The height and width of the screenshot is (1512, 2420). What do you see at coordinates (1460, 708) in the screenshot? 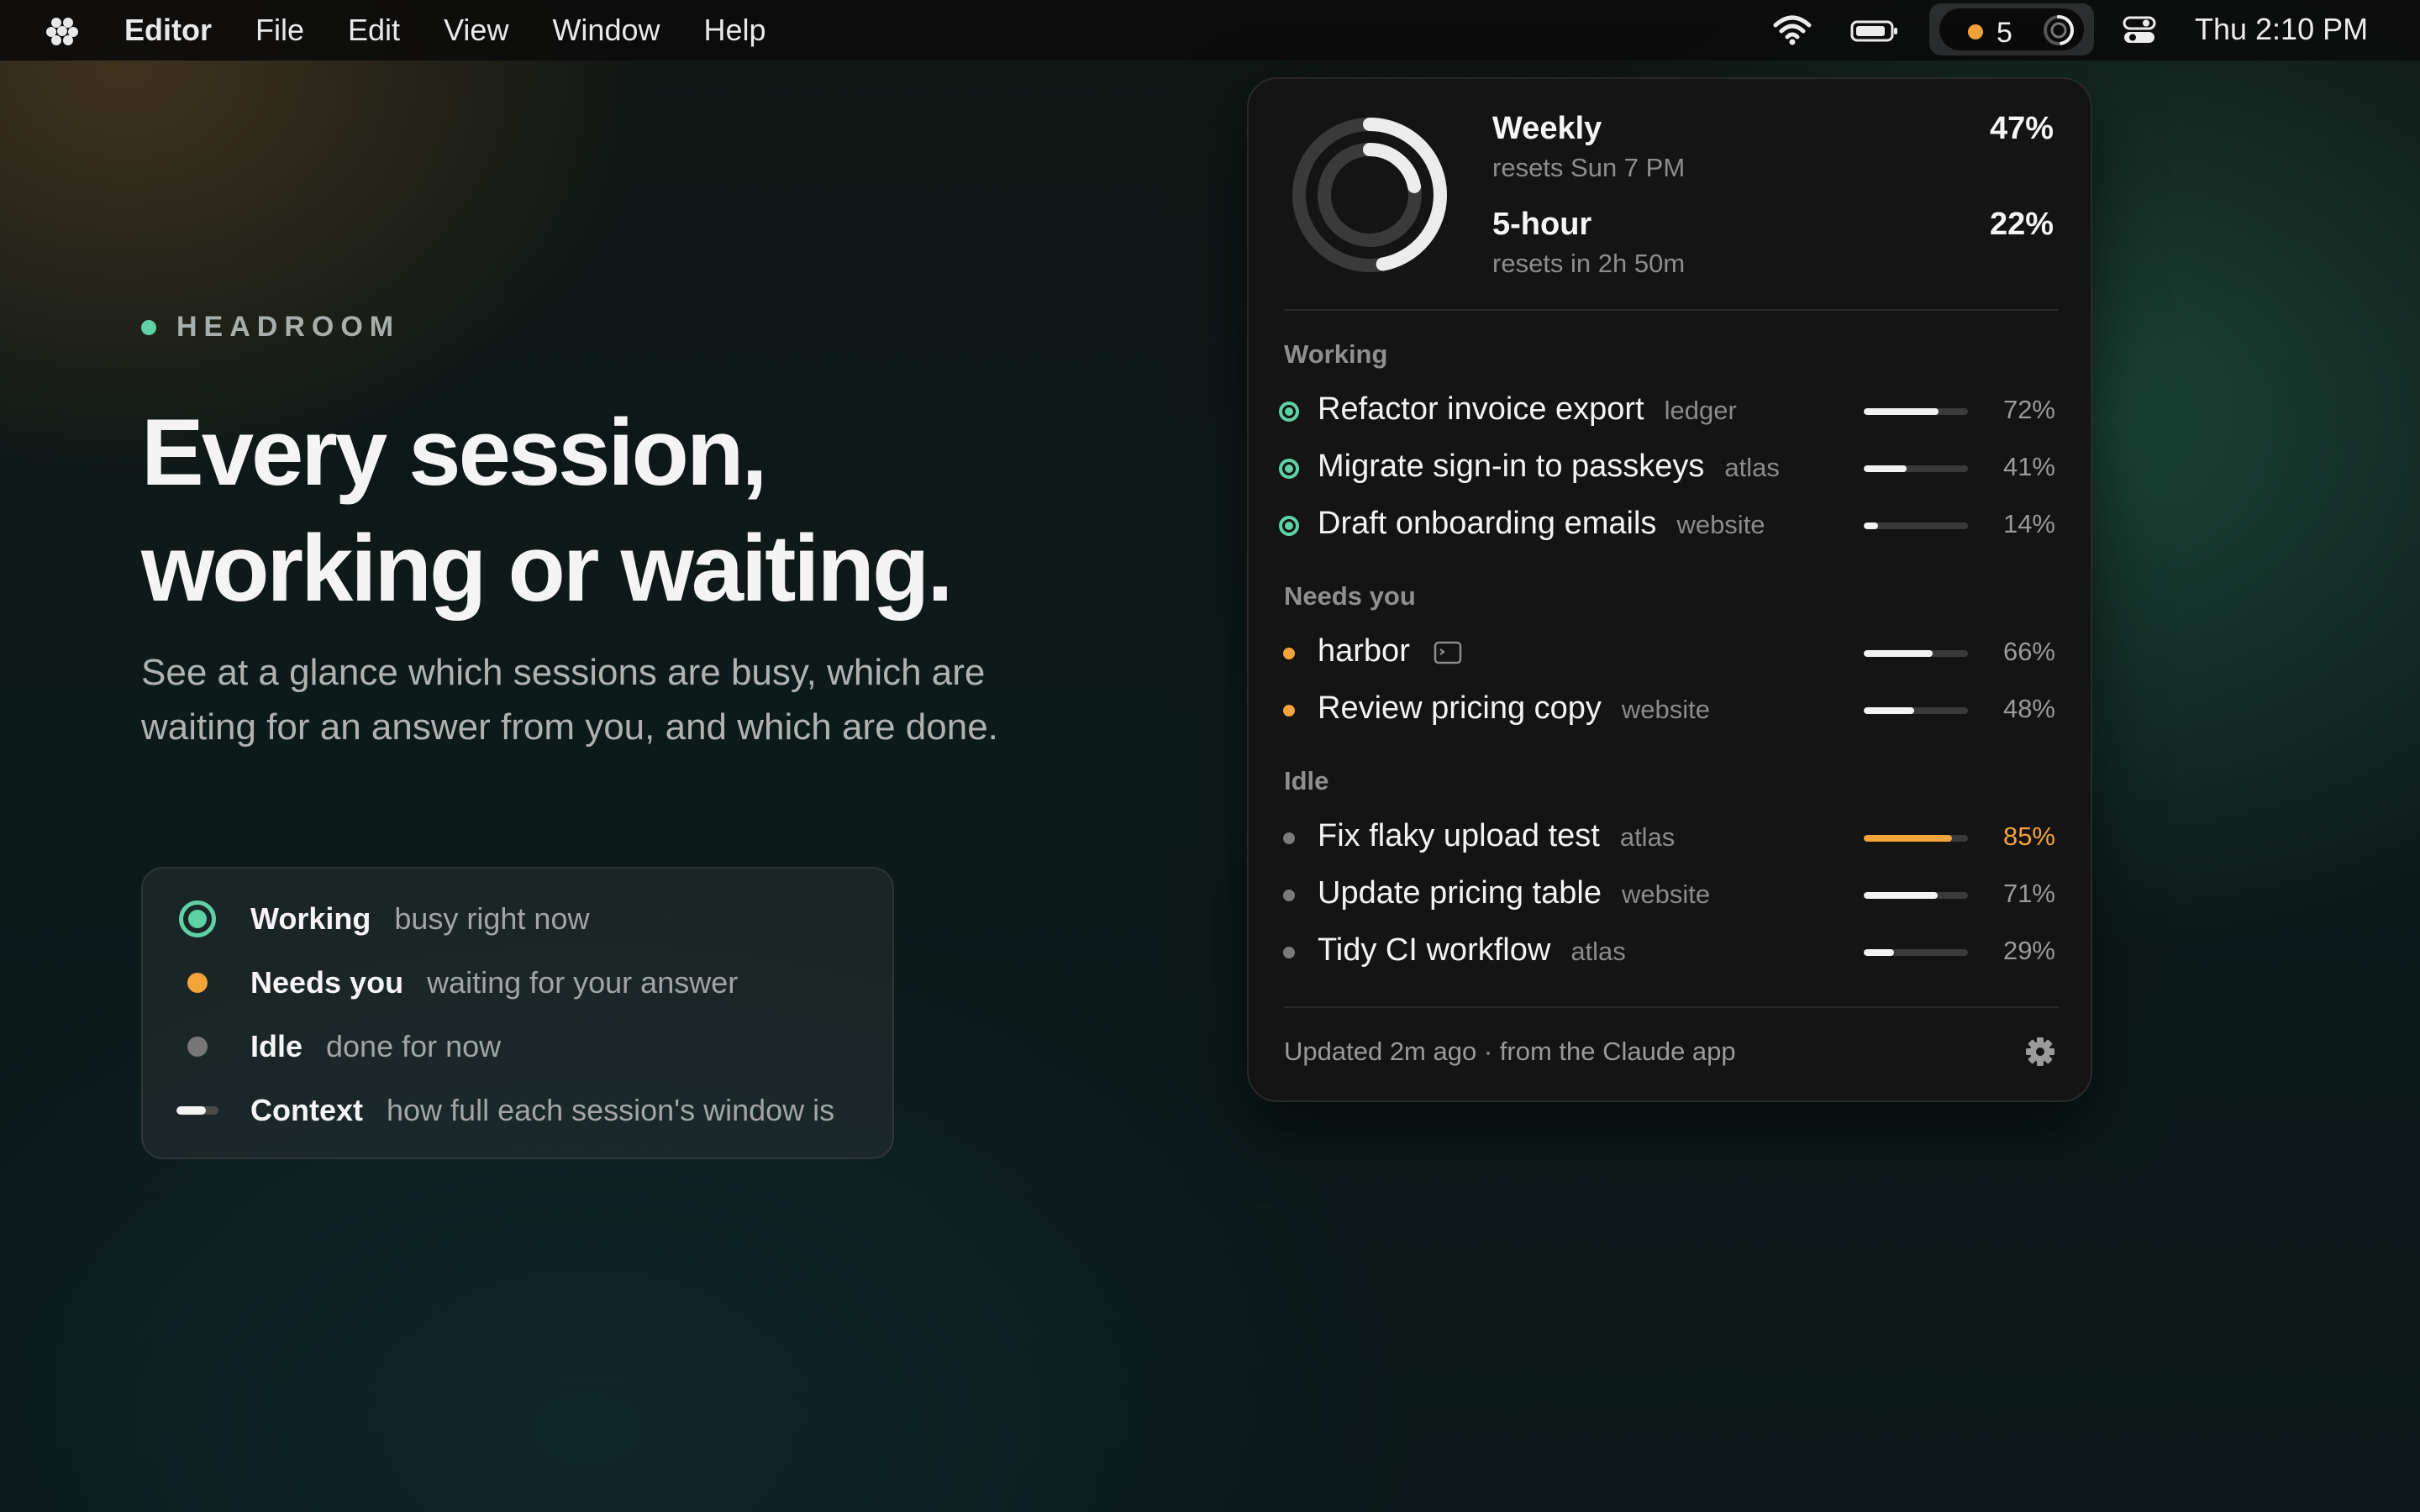
I see `session-title: Review pricing copy` at bounding box center [1460, 708].